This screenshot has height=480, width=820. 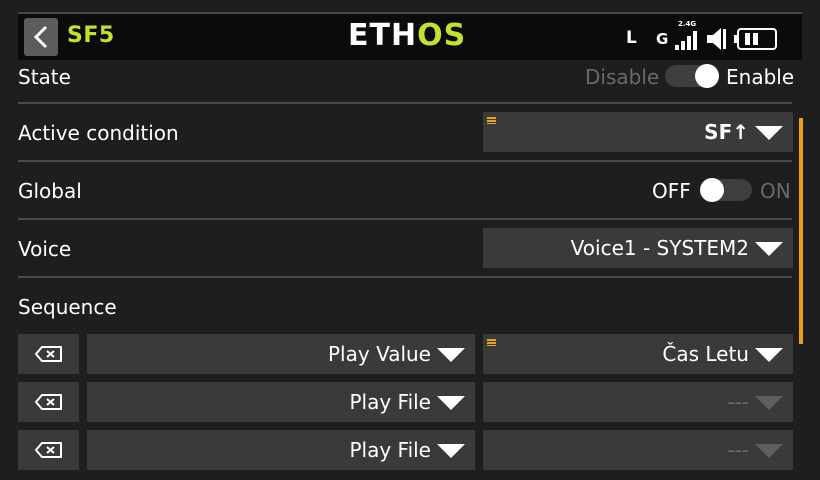 What do you see at coordinates (406, 82) in the screenshot?
I see `state-row: State Disable Enable` at bounding box center [406, 82].